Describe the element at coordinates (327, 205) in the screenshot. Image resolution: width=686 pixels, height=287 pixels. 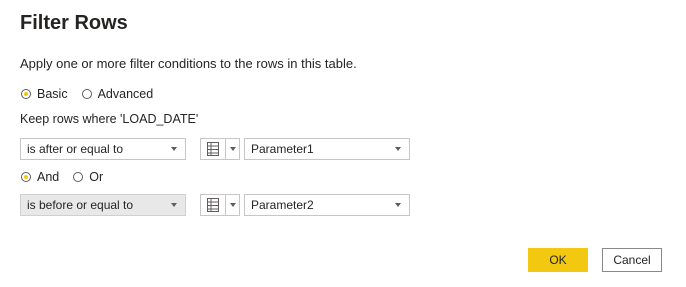
I see `condition2-value-dropdown: Parameter2` at that location.